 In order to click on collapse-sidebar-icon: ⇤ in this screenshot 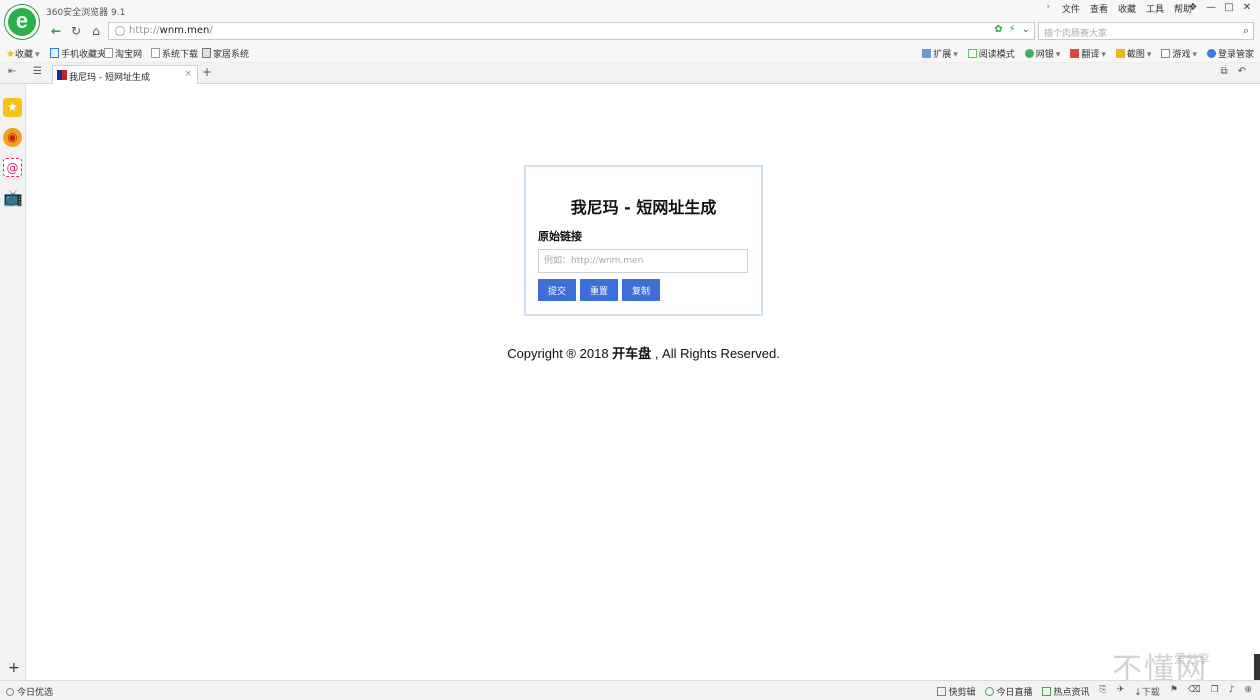, I will do `click(12, 71)`.